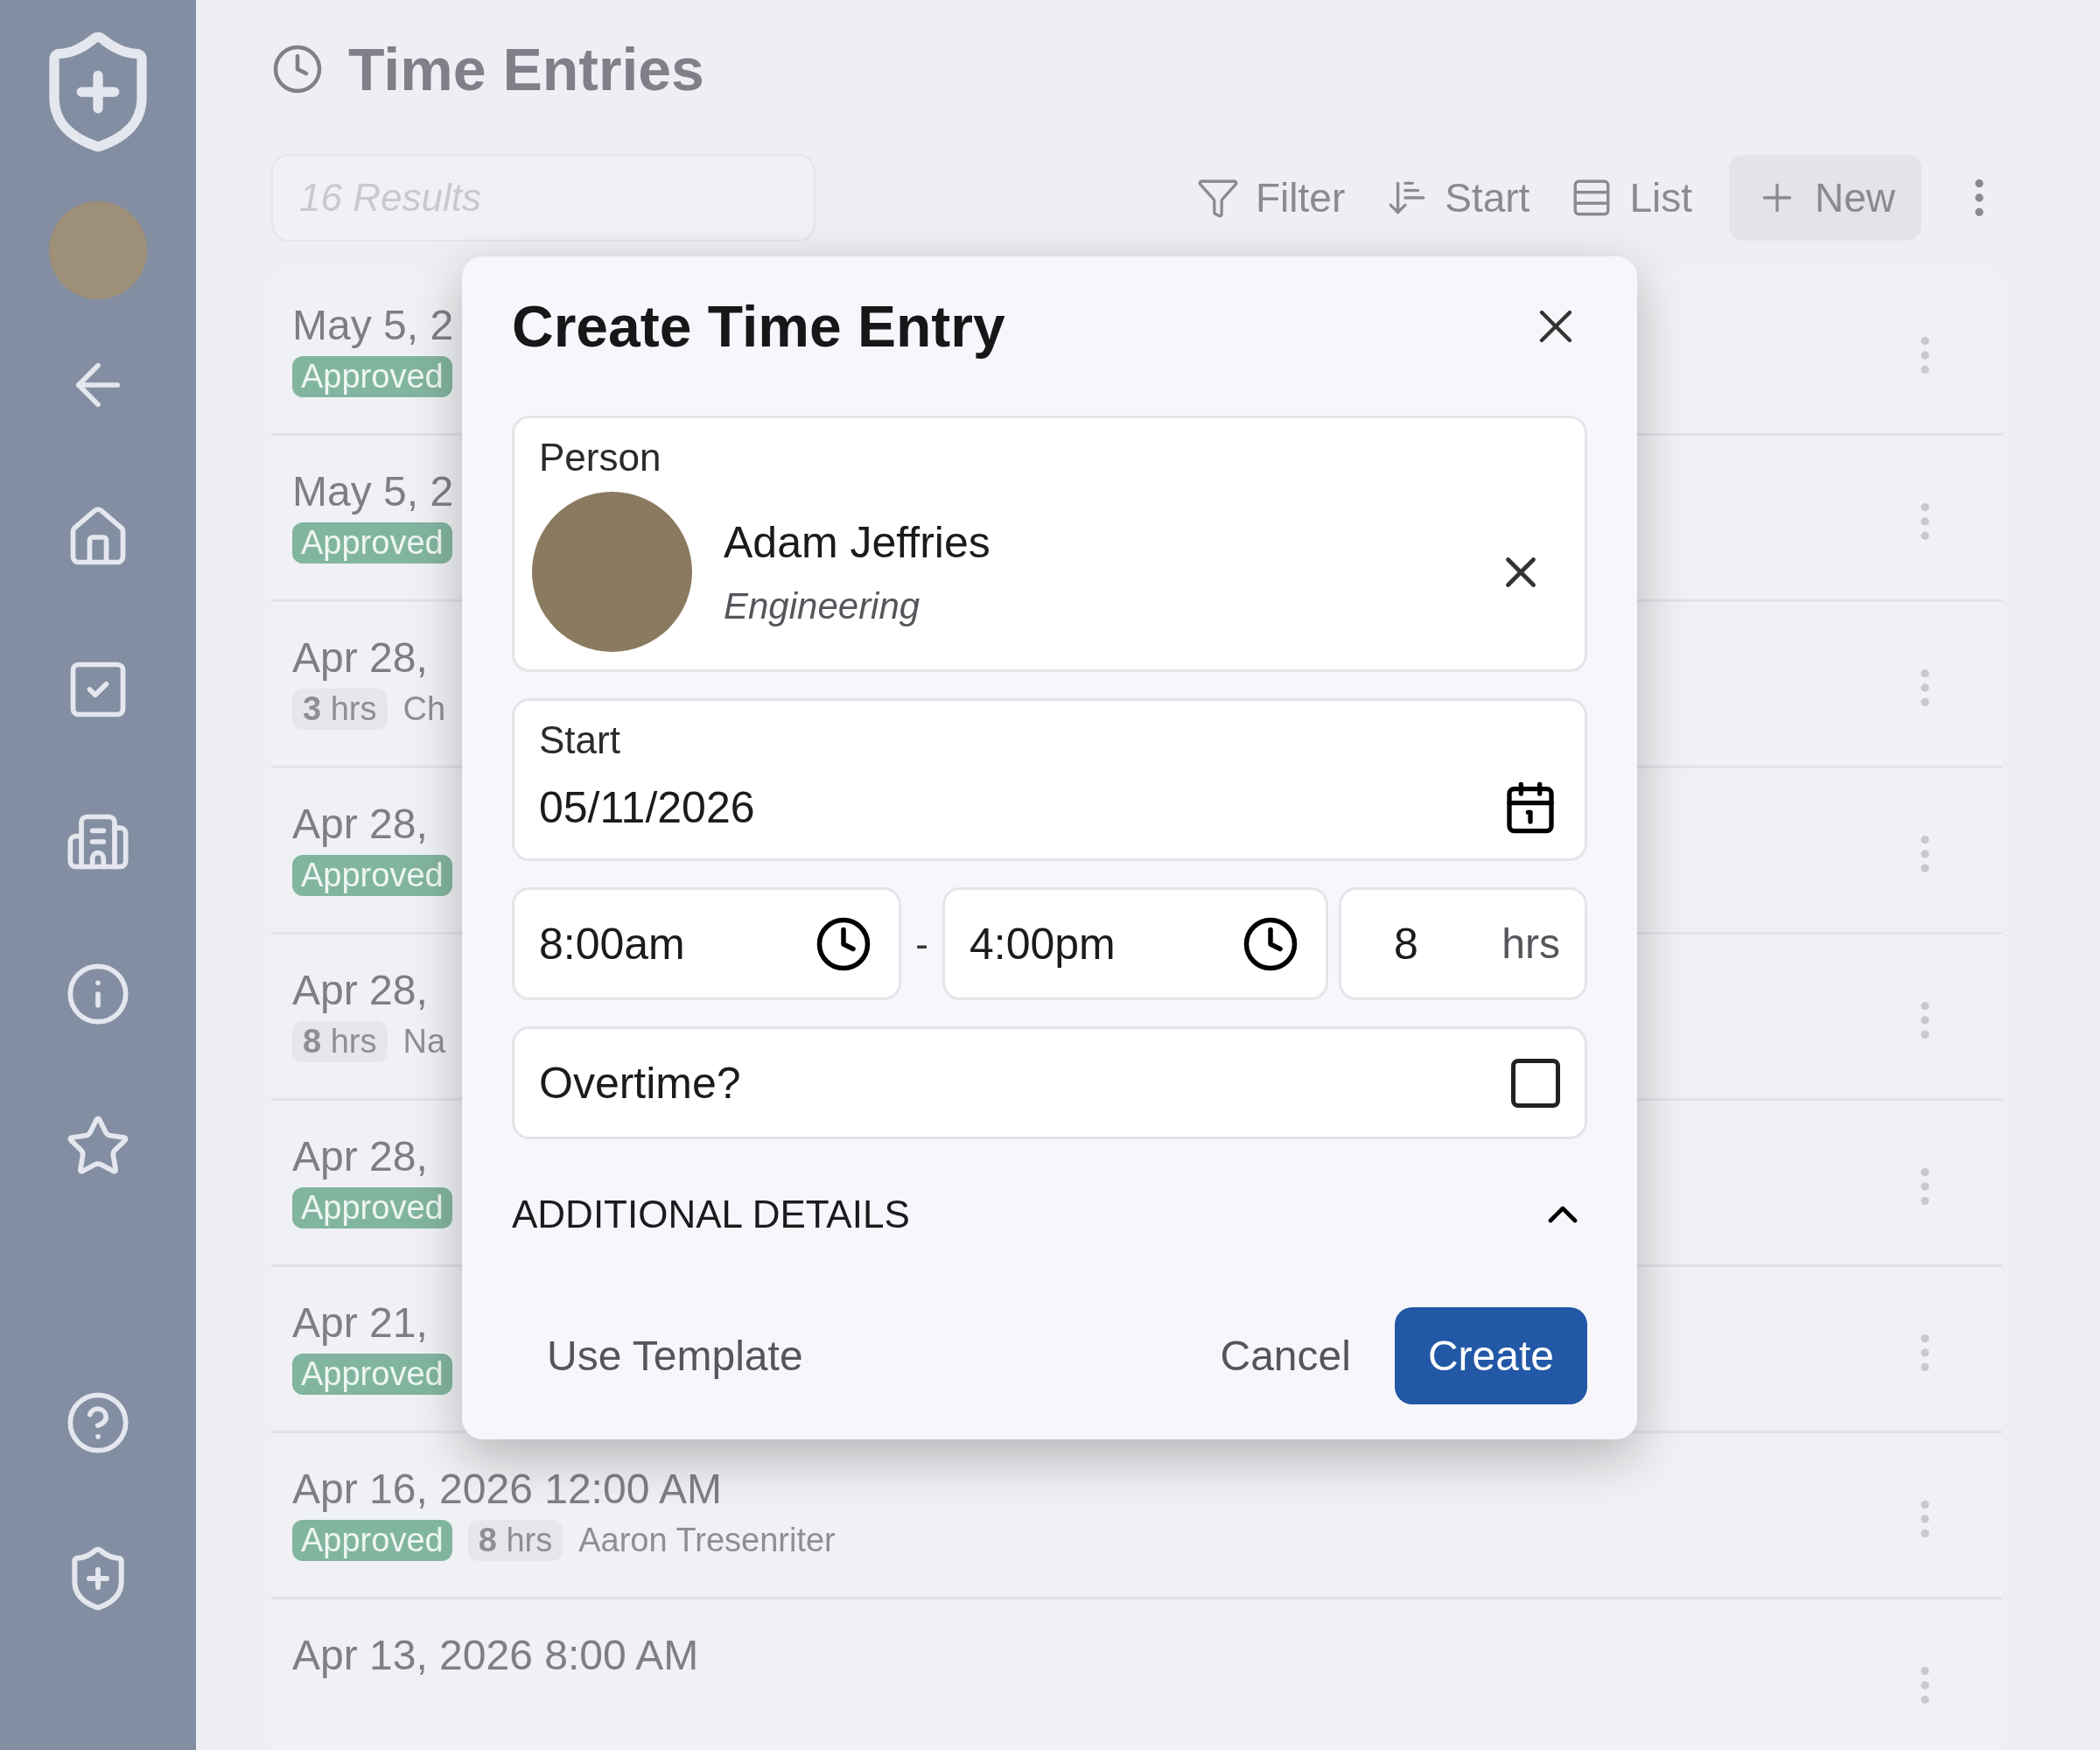  What do you see at coordinates (711, 1214) in the screenshot?
I see `section-header: ADDITIONAL DETAILS` at bounding box center [711, 1214].